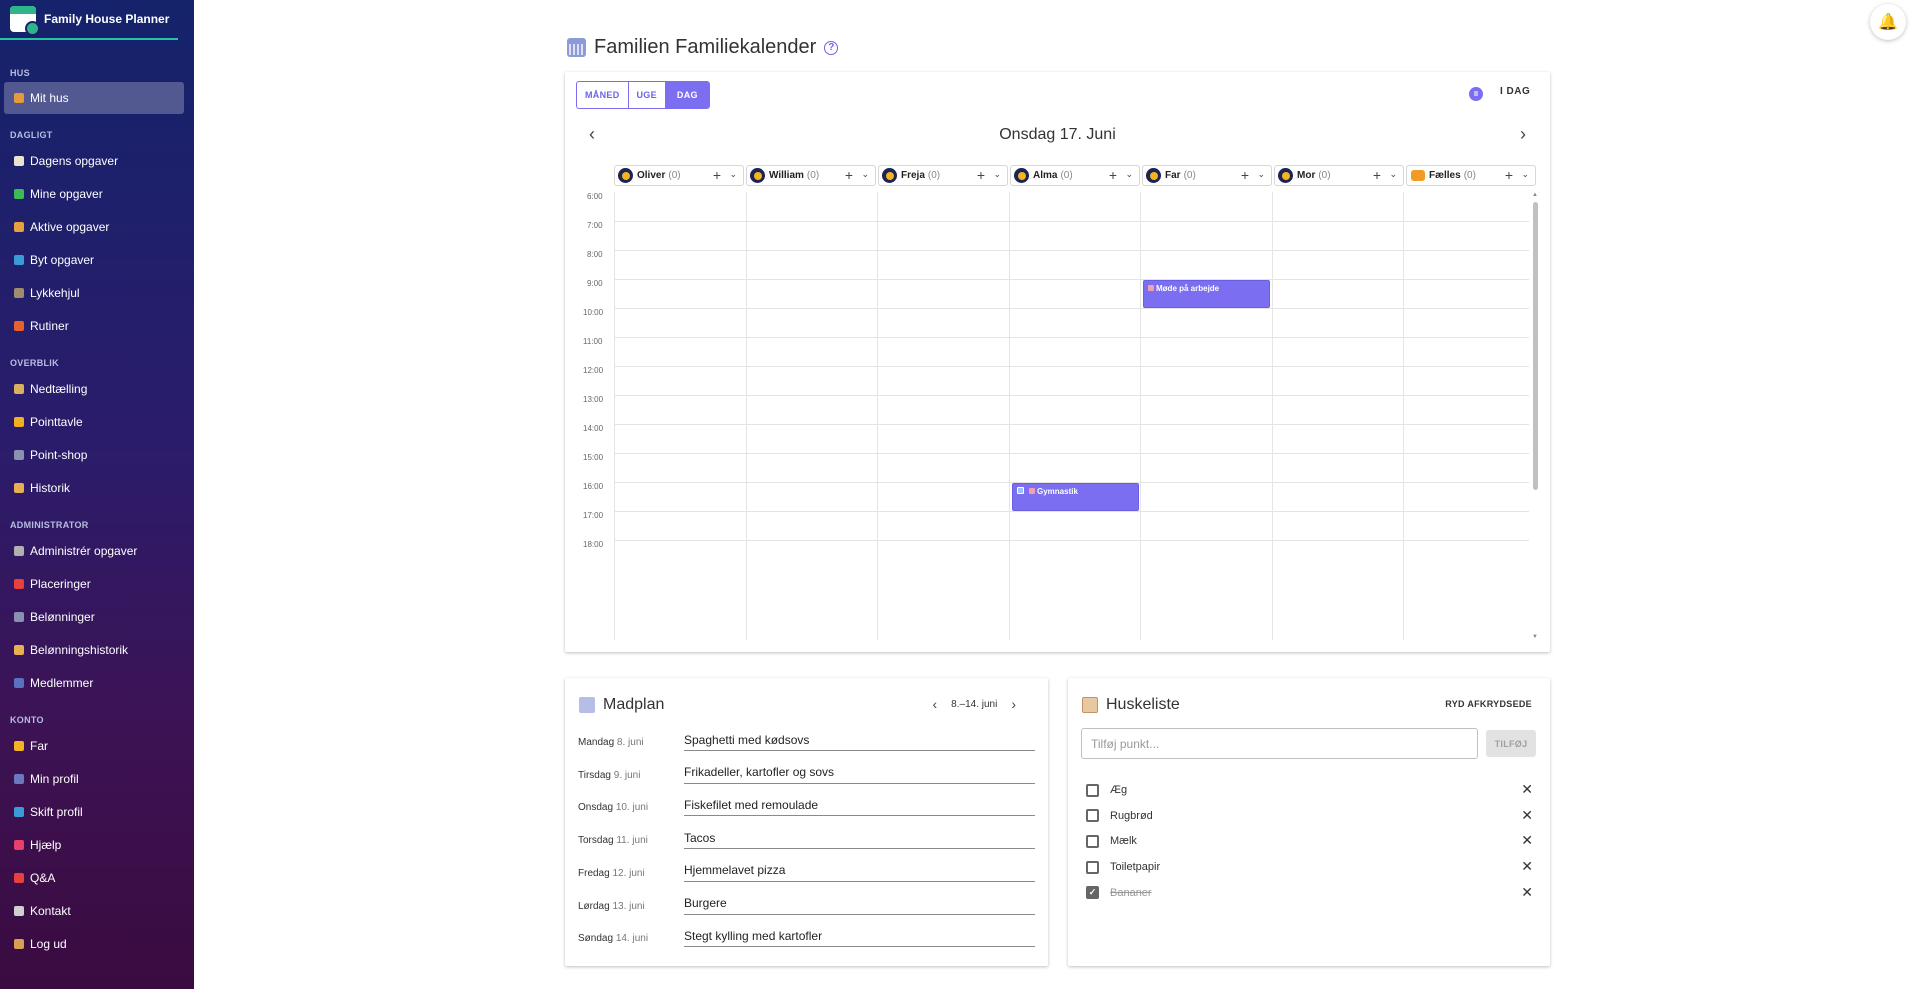 This screenshot has width=1912, height=989. What do you see at coordinates (1339, 175) in the screenshot?
I see `person-column-header: Mor (0) + ⌄` at bounding box center [1339, 175].